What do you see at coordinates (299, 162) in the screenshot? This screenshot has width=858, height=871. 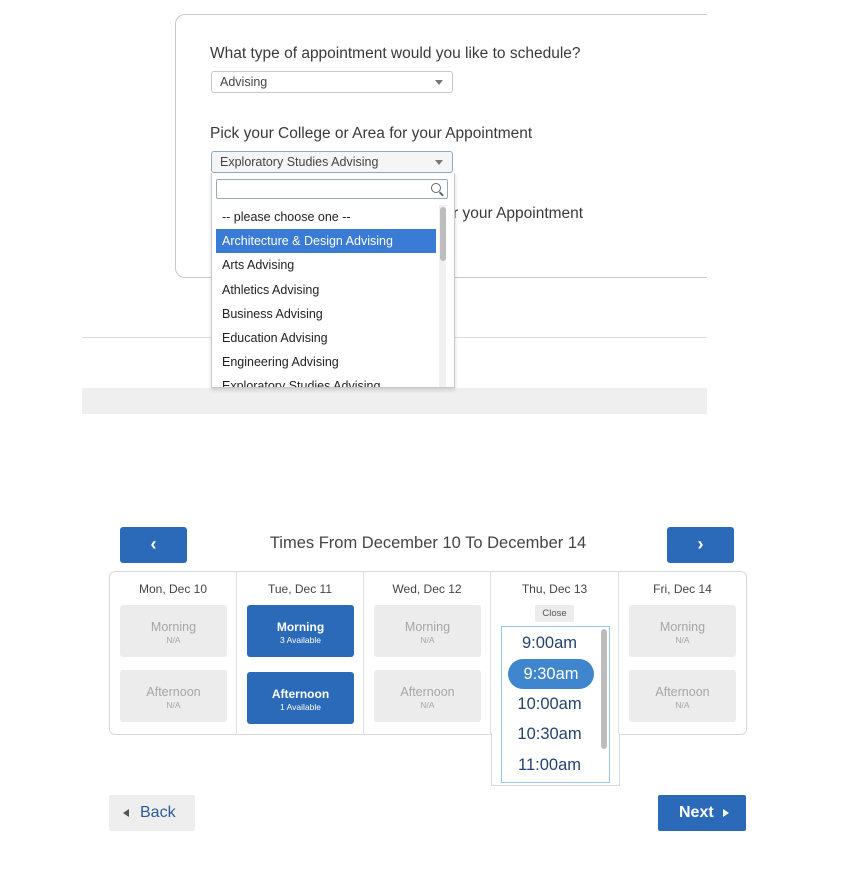 I see `college-area-value: Exploratory Studies Advising` at bounding box center [299, 162].